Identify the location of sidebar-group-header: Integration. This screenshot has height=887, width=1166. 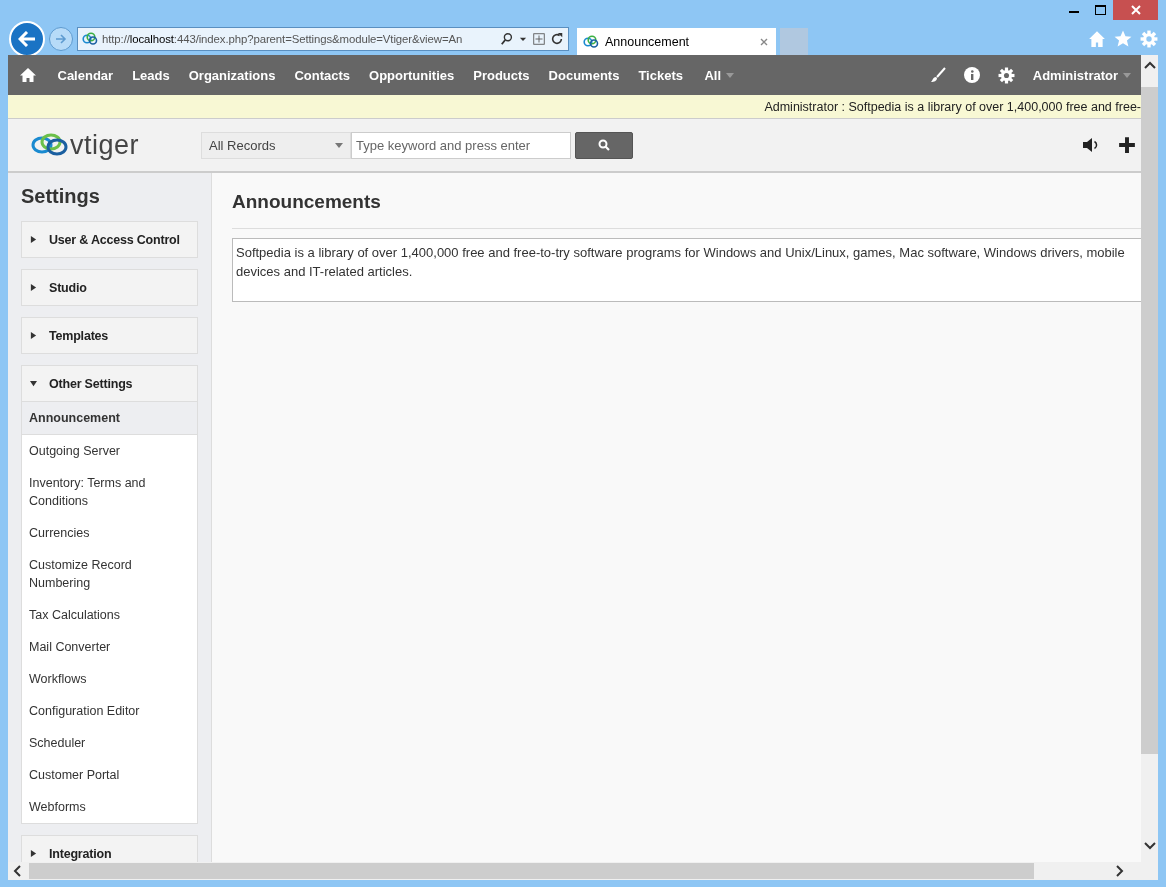
(109, 849).